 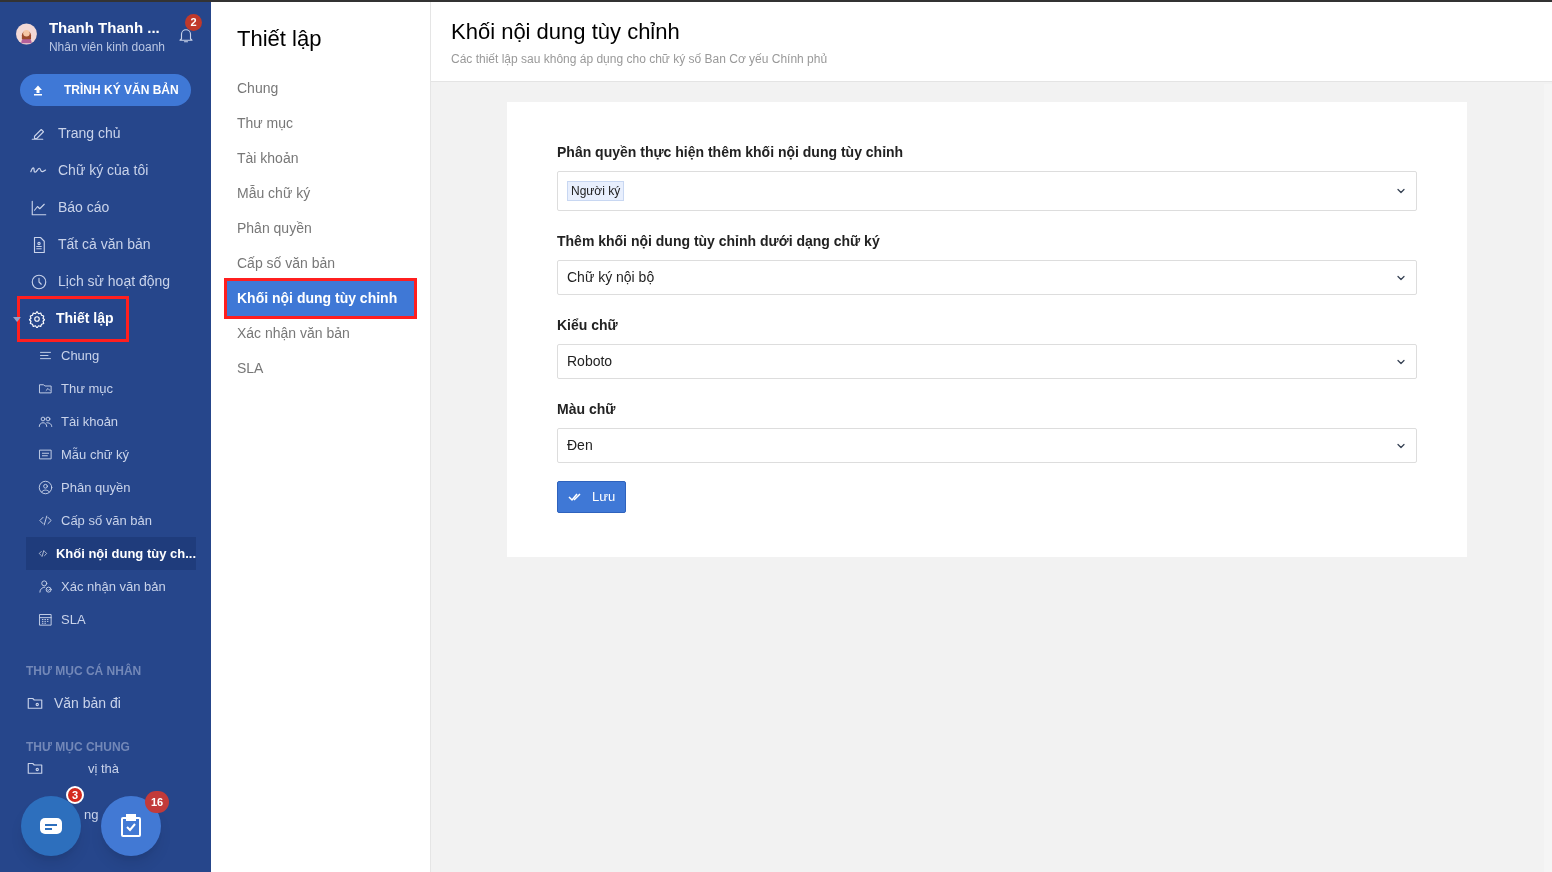 I want to click on tag: Người ký, so click(x=596, y=191).